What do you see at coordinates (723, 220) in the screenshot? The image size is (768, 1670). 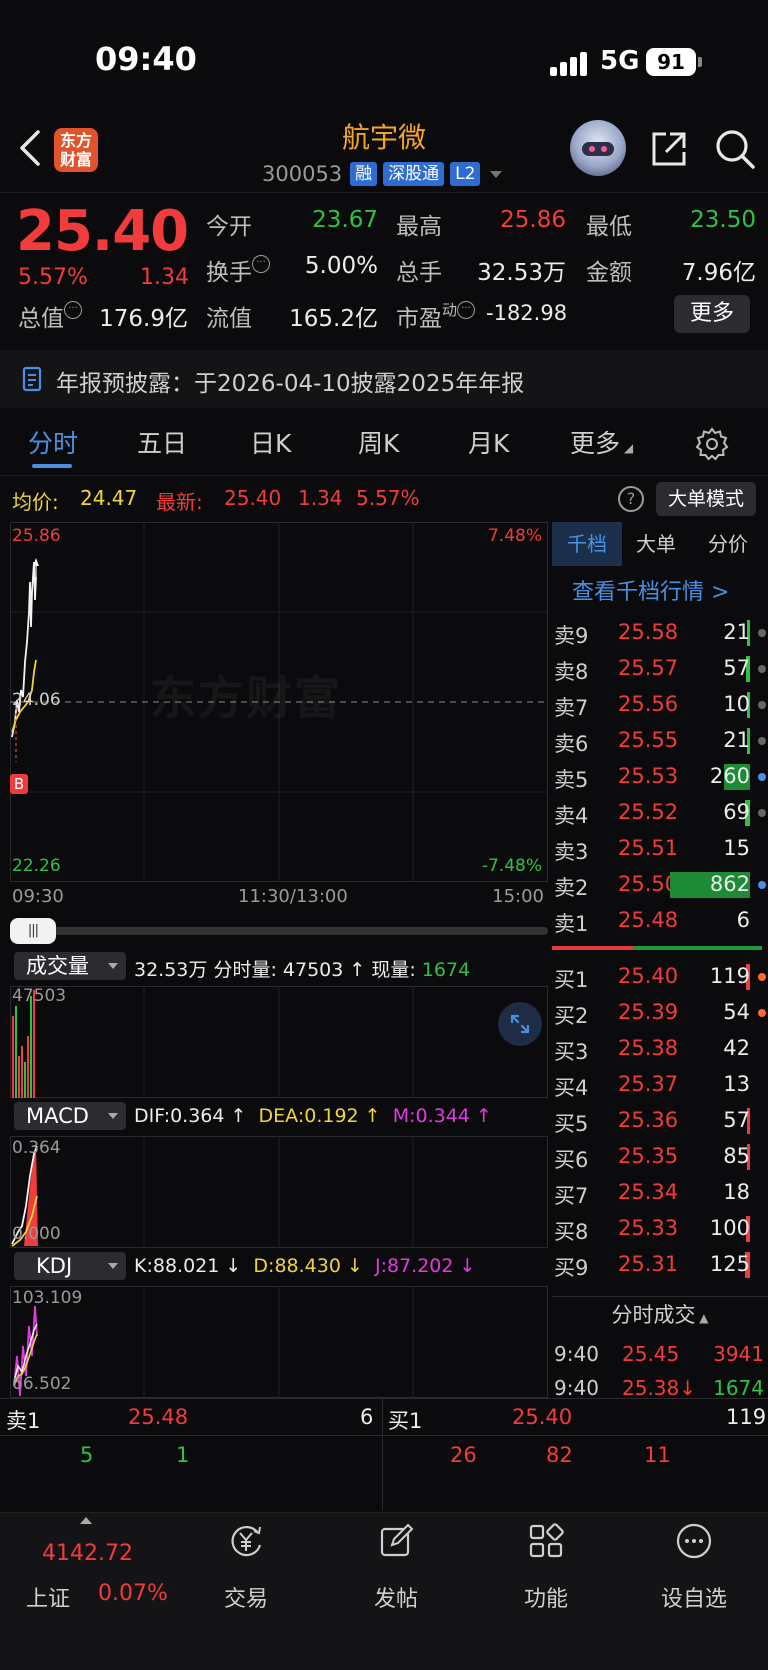 I see `low-value: 23.50` at bounding box center [723, 220].